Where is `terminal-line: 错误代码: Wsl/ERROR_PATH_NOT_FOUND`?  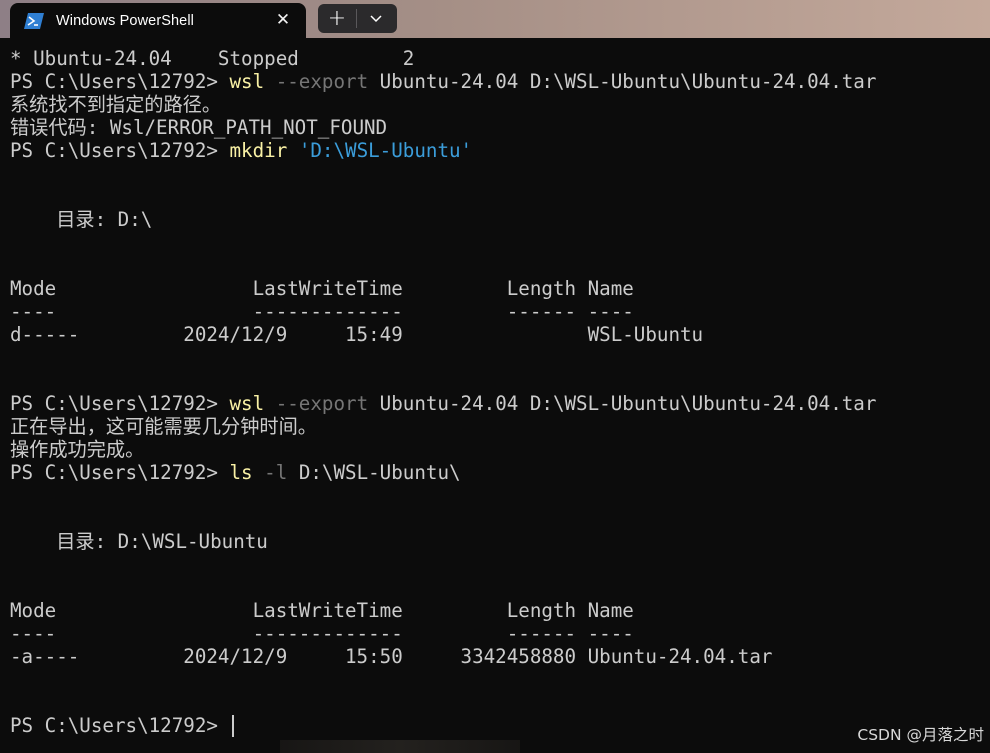 terminal-line: 错误代码: Wsl/ERROR_PATH_NOT_FOUND is located at coordinates (497, 127).